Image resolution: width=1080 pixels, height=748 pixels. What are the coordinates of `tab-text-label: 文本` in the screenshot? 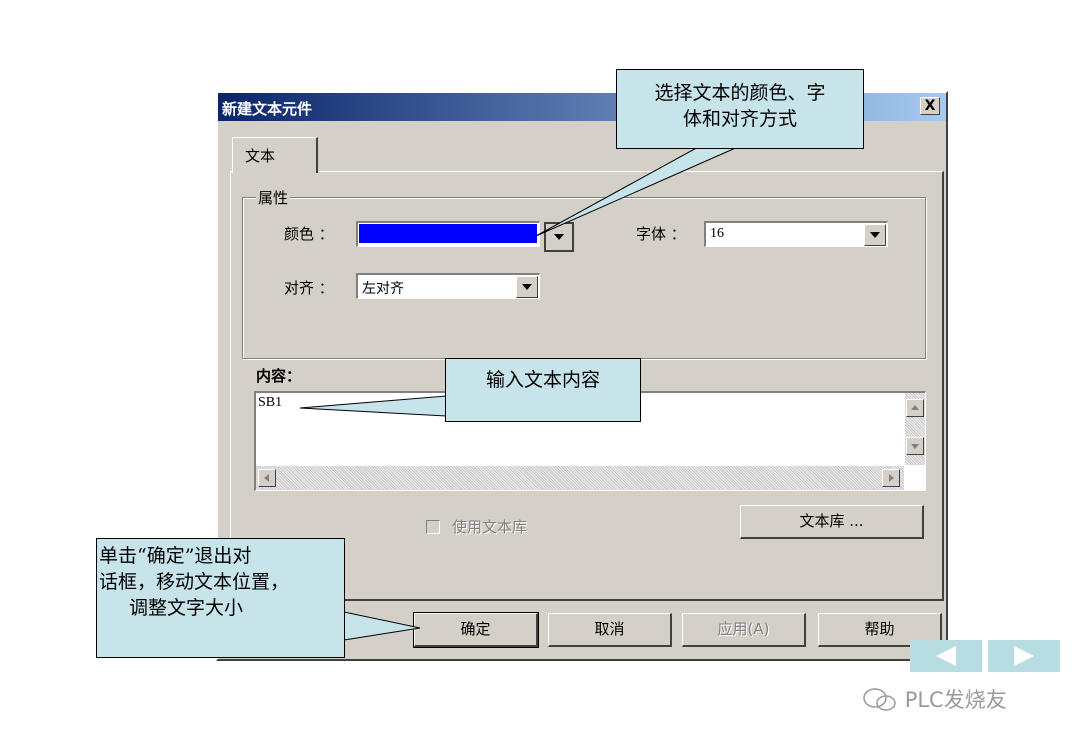 It's located at (260, 156).